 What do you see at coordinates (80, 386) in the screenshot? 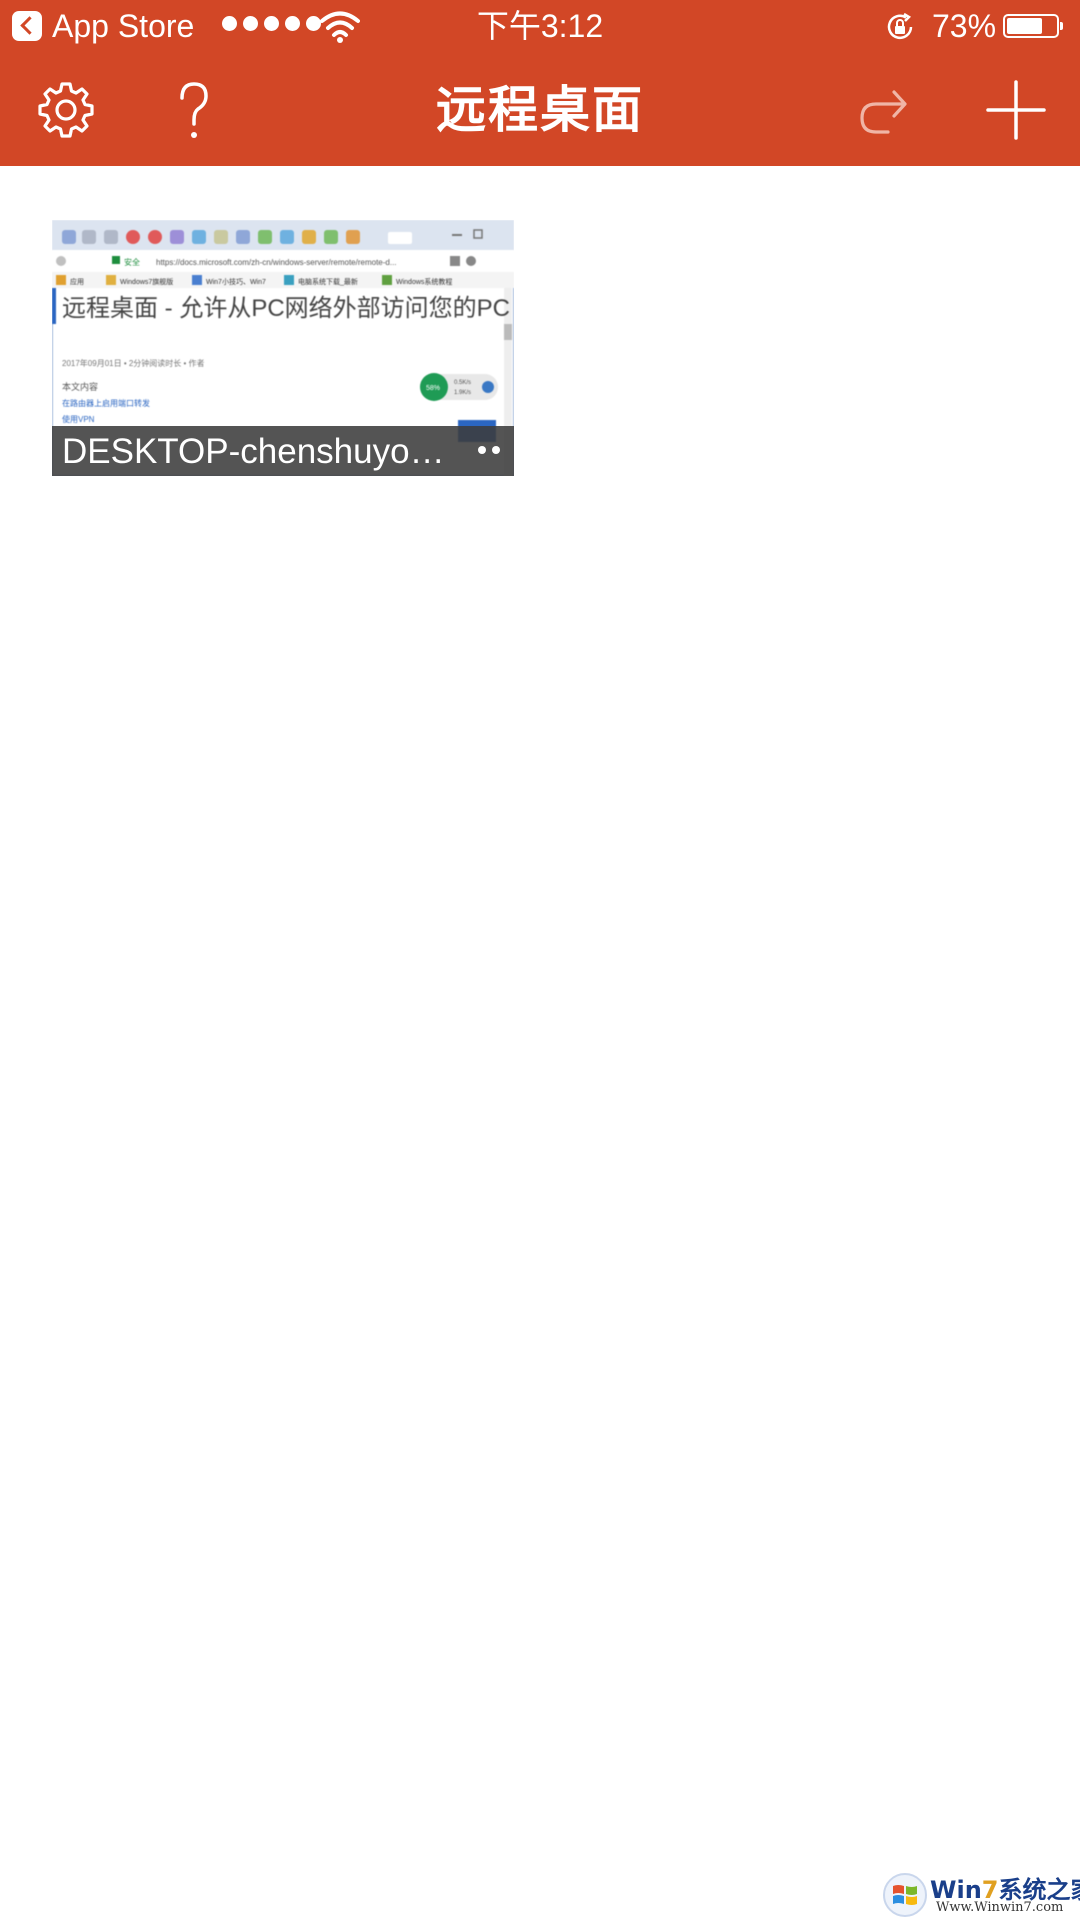
I see `thumb-toc-label: 本文内容` at bounding box center [80, 386].